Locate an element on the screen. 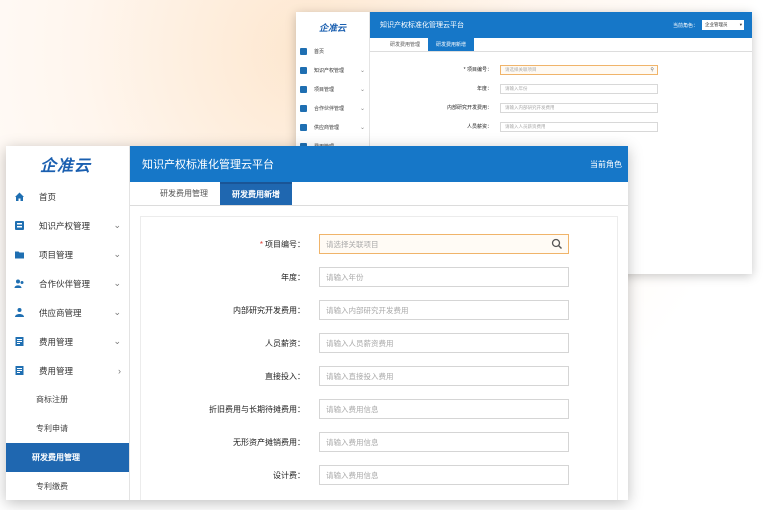  field-label-salary: 人员薪资： is located at coordinates (285, 343).